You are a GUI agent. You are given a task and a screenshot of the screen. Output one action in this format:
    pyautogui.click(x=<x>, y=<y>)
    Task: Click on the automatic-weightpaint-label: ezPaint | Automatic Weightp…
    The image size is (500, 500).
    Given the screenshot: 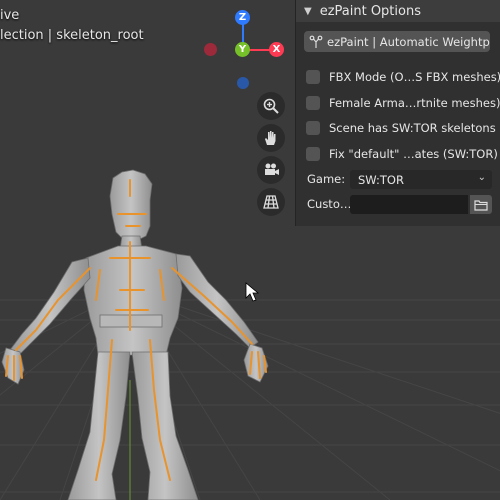 What is the action you would take?
    pyautogui.click(x=408, y=41)
    